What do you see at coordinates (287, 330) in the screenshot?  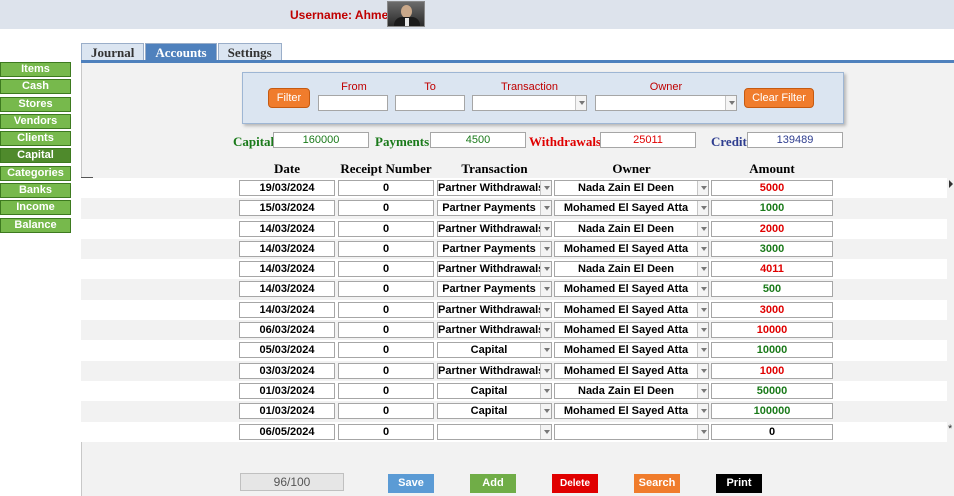 I see `date-cell: 06/03/2024` at bounding box center [287, 330].